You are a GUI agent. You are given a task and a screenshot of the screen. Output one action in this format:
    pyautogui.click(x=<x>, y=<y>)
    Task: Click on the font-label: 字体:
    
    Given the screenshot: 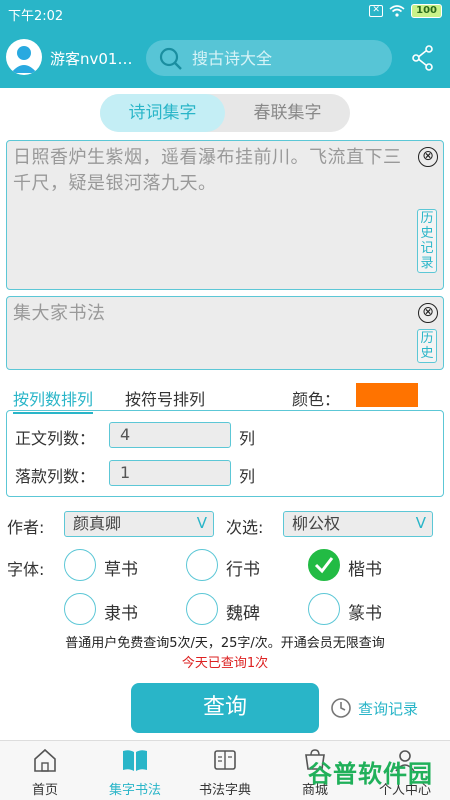 What is the action you would take?
    pyautogui.click(x=26, y=569)
    